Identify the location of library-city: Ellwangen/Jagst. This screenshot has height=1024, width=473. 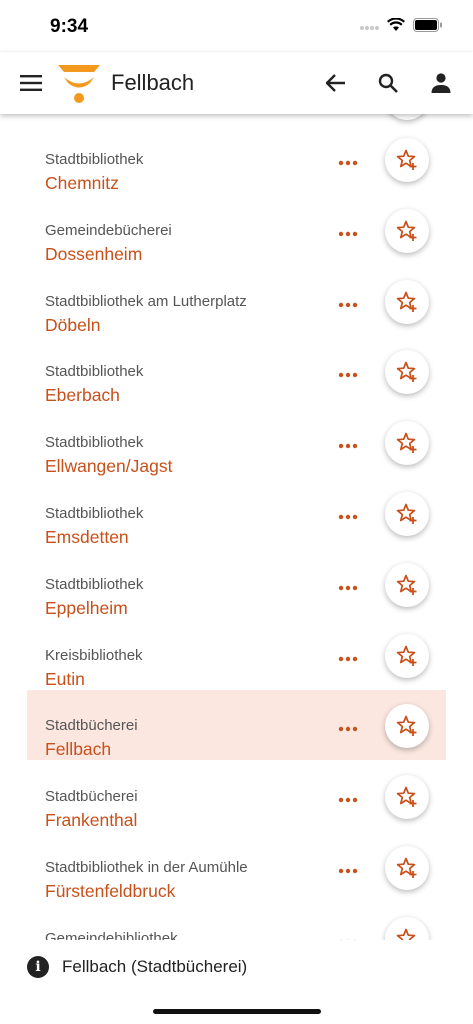
(108, 466).